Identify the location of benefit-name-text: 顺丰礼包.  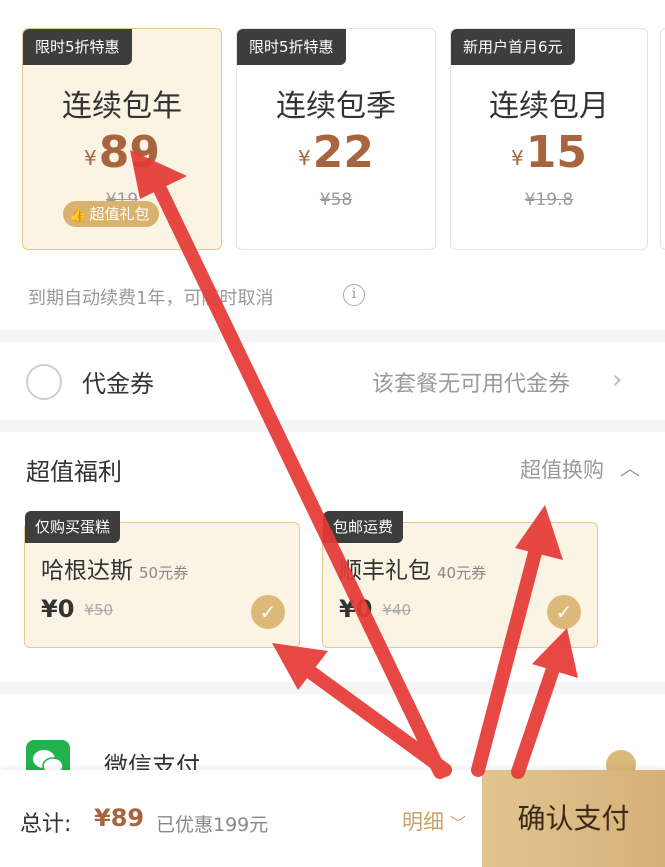
(385, 571).